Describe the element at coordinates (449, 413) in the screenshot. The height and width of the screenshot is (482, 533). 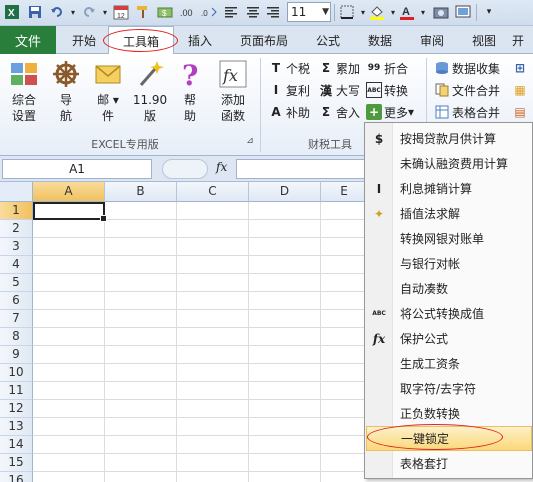
I see `menu-item-sign-convert: 正负数转换` at that location.